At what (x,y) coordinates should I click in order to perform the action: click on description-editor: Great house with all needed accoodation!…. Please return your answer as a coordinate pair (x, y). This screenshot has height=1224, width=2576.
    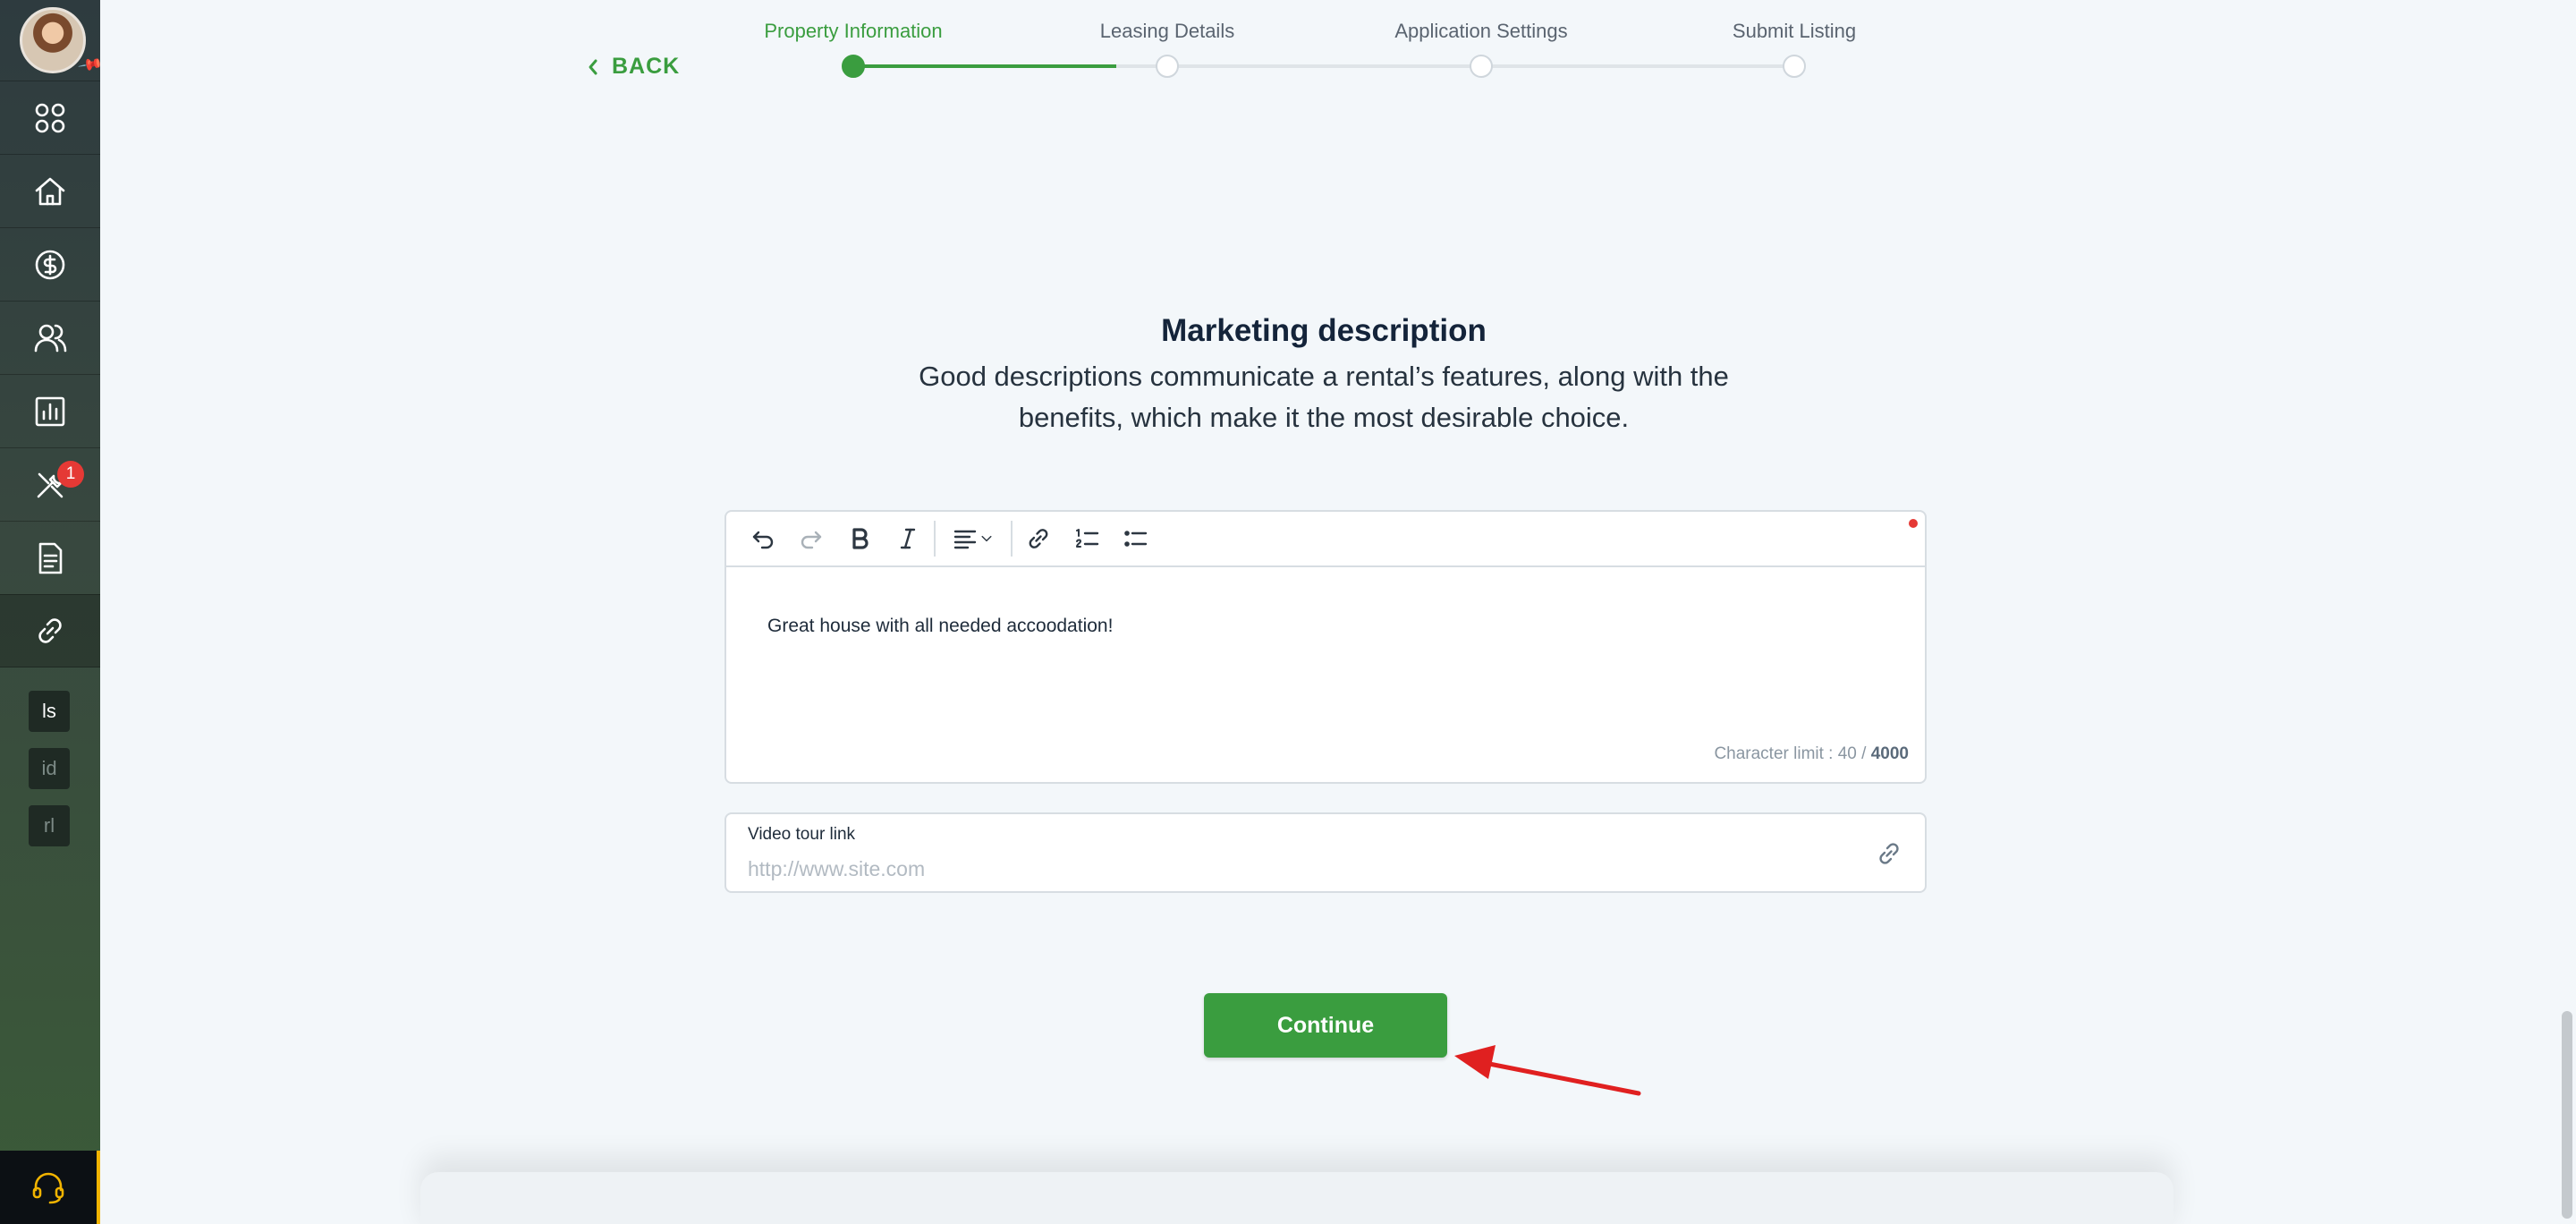
    Looking at the image, I should click on (1325, 647).